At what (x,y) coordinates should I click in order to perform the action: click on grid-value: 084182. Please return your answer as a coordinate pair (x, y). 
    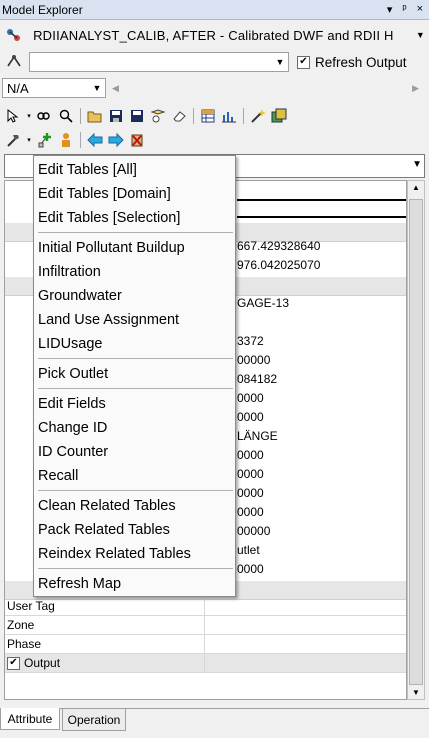
    Looking at the image, I should click on (257, 379).